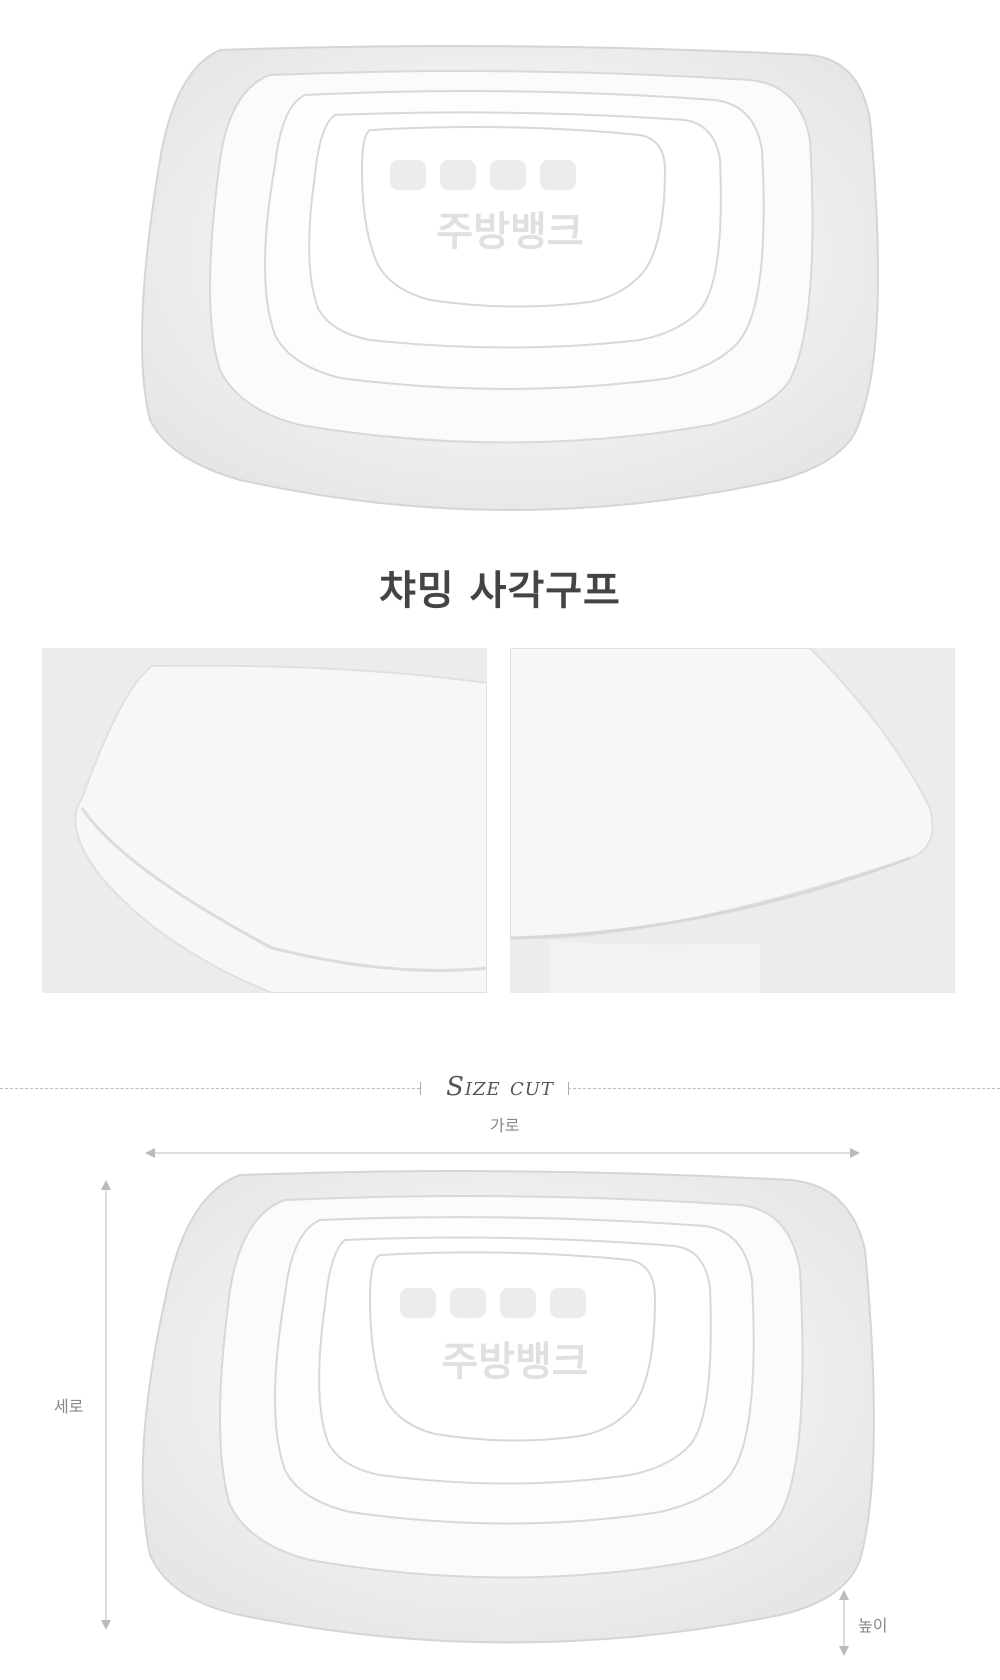 The height and width of the screenshot is (1680, 1000). I want to click on width-label: 가로, so click(505, 1125).